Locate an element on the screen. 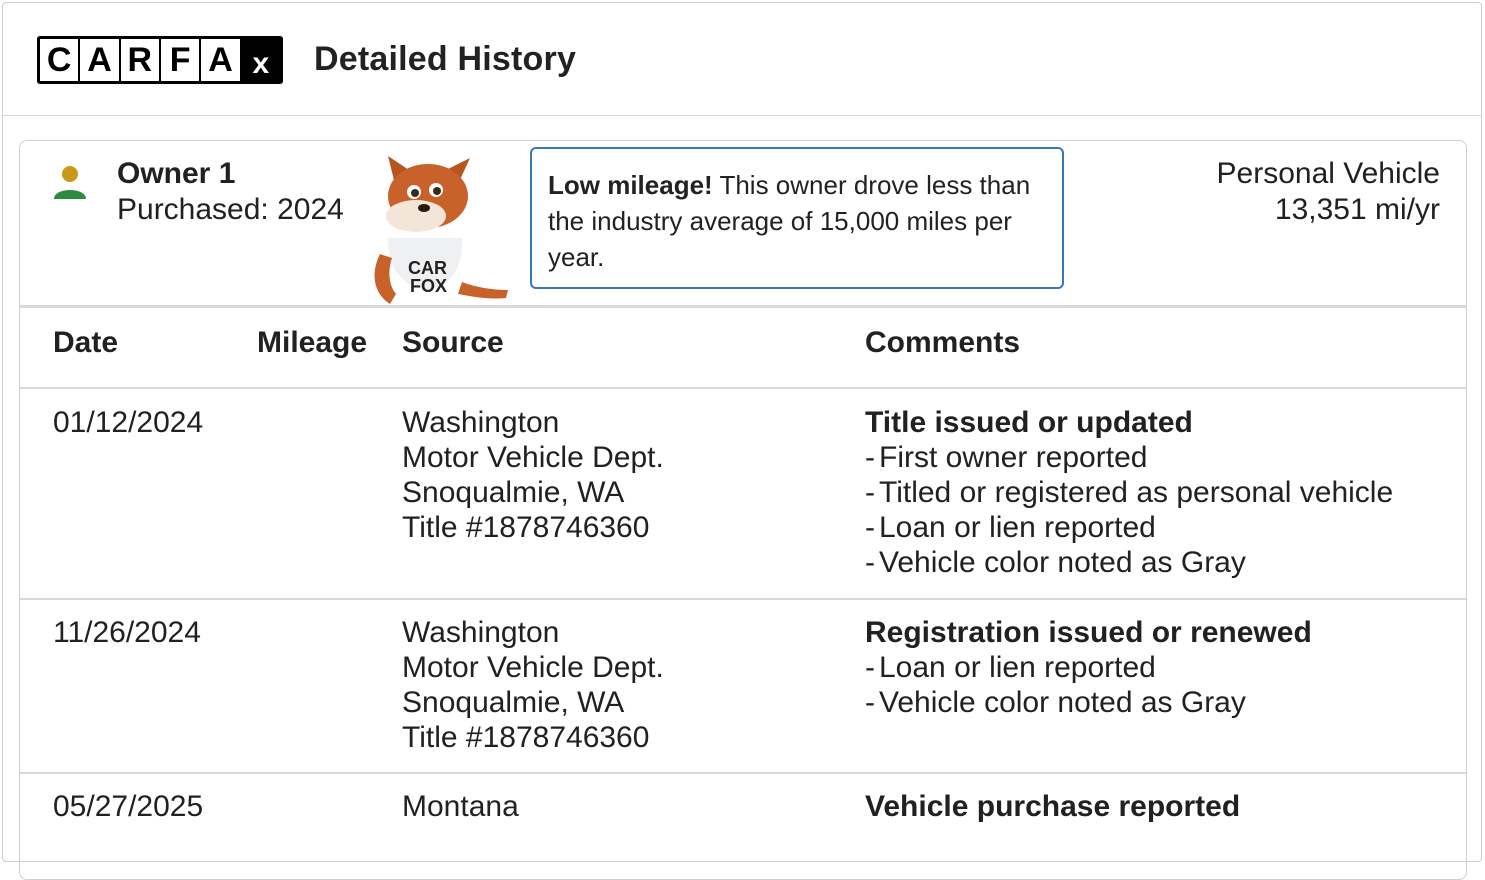 This screenshot has height=880, width=1485. callout-highlight: Low mileage! is located at coordinates (630, 185).